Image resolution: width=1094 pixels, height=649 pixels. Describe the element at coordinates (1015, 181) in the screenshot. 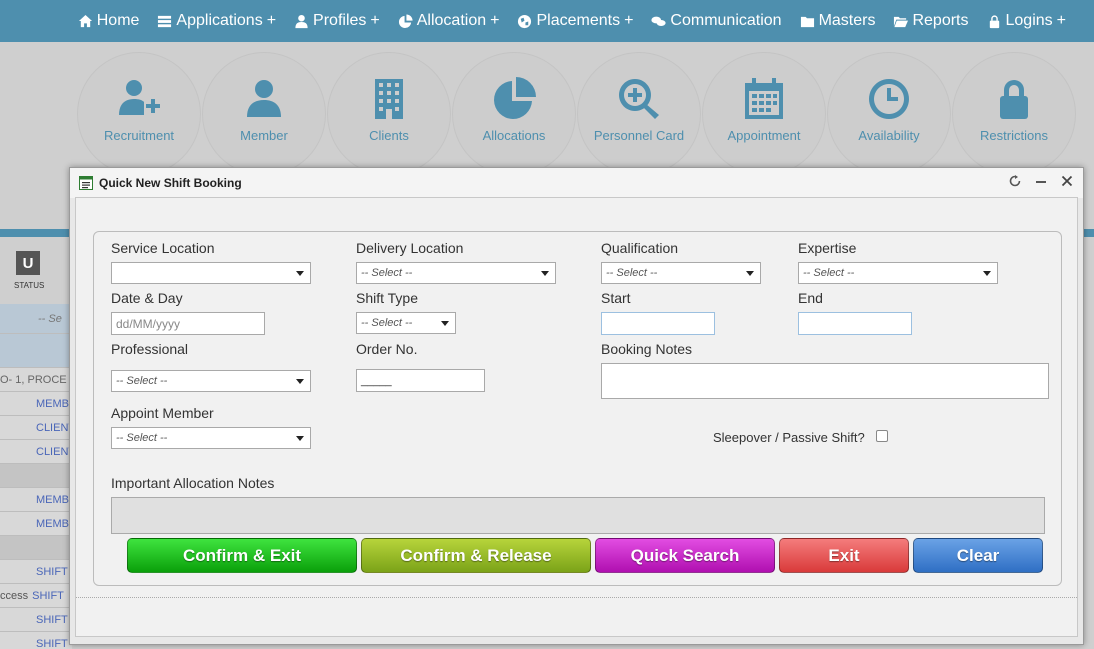

I see `refresh-icon` at that location.